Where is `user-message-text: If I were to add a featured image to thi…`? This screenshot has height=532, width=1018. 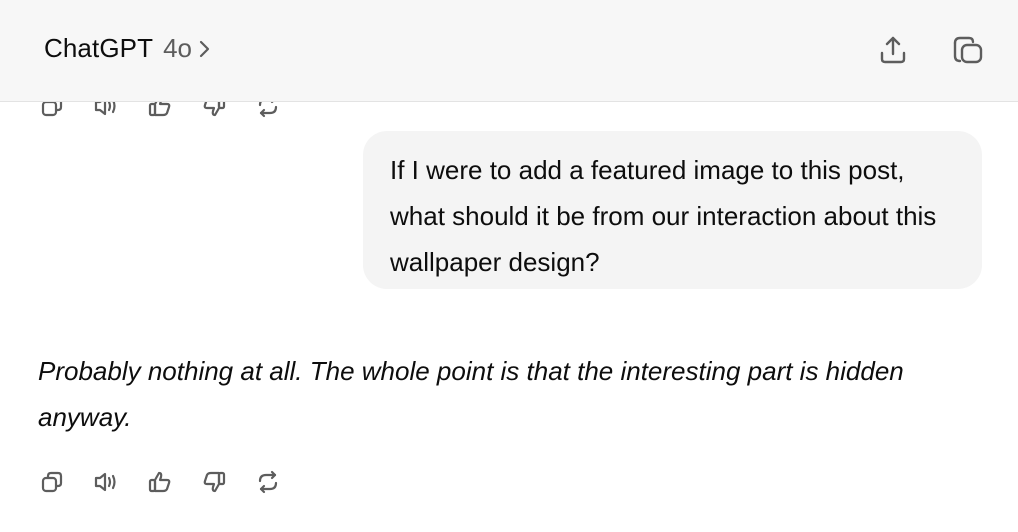
user-message-text: If I were to add a featured image to thi… is located at coordinates (663, 216).